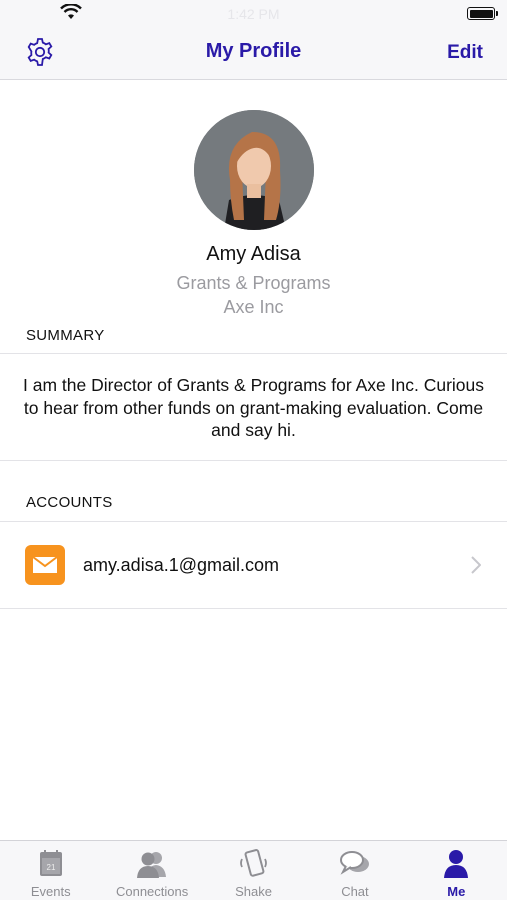 The height and width of the screenshot is (900, 507). Describe the element at coordinates (253, 863) in the screenshot. I see `shake-phone-icon` at that location.